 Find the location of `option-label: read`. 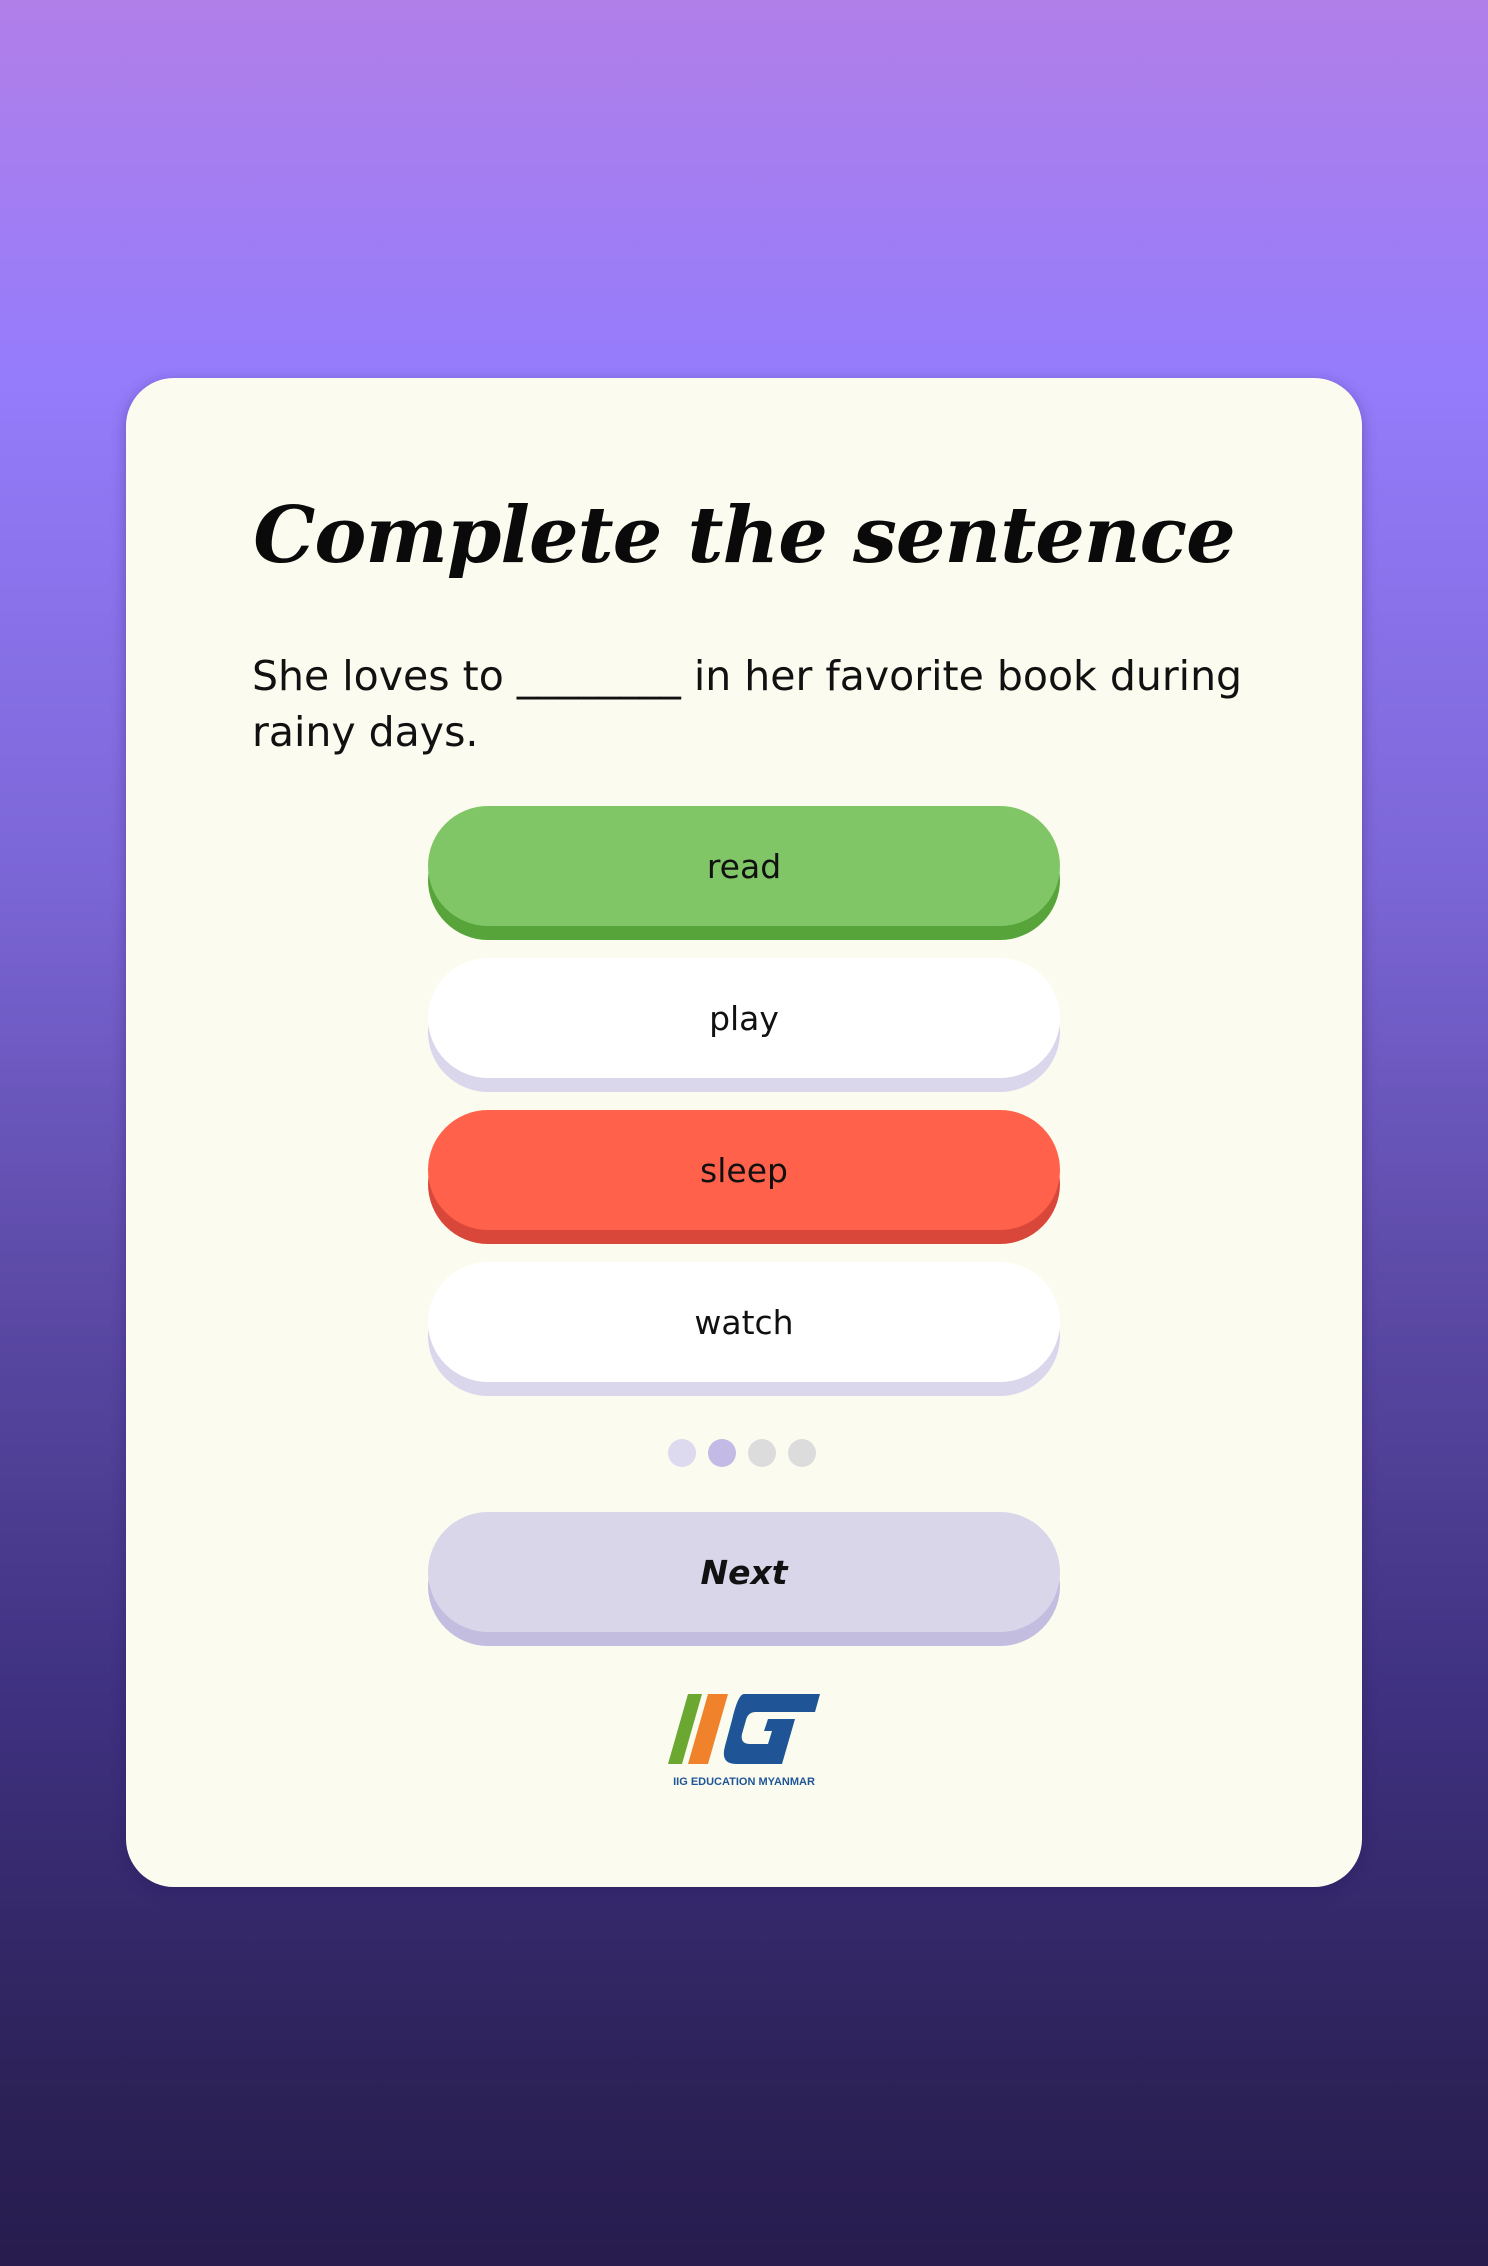

option-label: read is located at coordinates (744, 866).